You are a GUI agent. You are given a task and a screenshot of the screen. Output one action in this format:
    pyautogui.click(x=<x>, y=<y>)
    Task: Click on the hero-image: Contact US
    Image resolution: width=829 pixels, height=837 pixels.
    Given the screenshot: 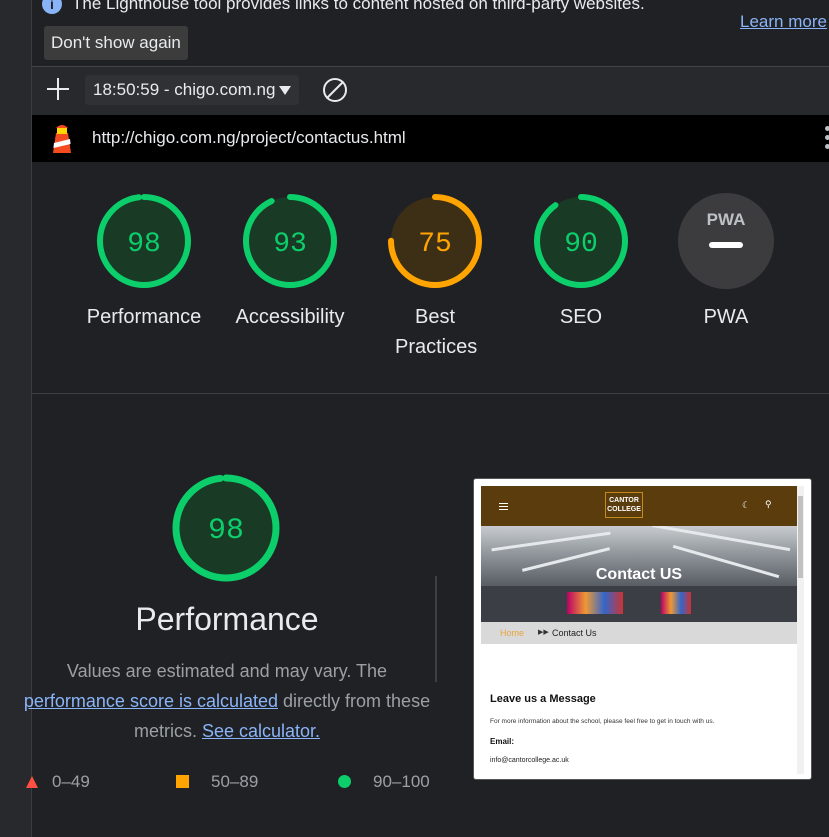 What is the action you would take?
    pyautogui.click(x=639, y=574)
    